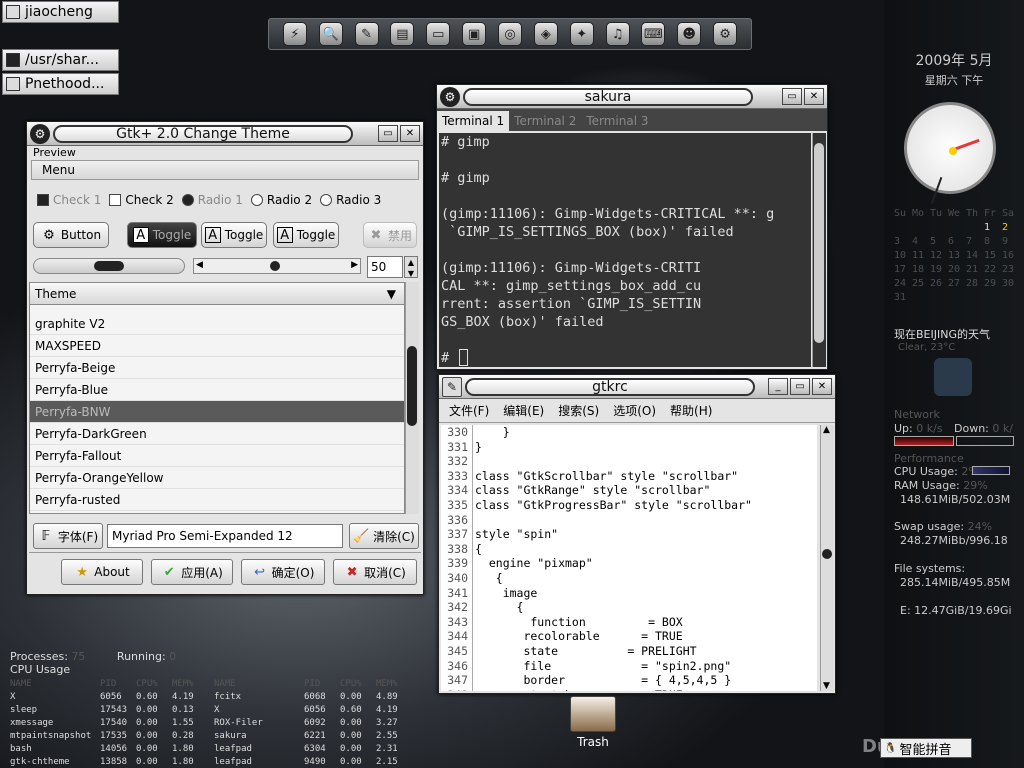 This screenshot has width=1024, height=768. What do you see at coordinates (217, 346) in the screenshot?
I see `theme-row: MAXSPEED` at bounding box center [217, 346].